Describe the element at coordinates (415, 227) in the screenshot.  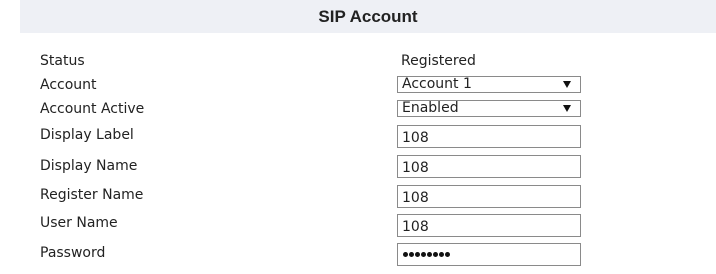
I see `user-name-value: 108` at that location.